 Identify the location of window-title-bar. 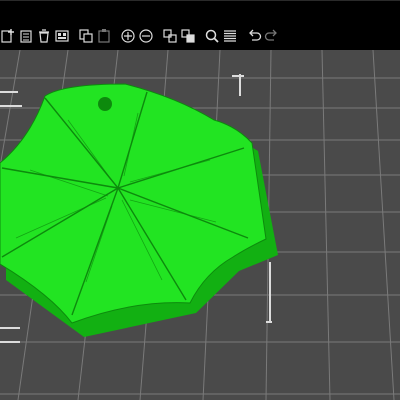
(200, 11).